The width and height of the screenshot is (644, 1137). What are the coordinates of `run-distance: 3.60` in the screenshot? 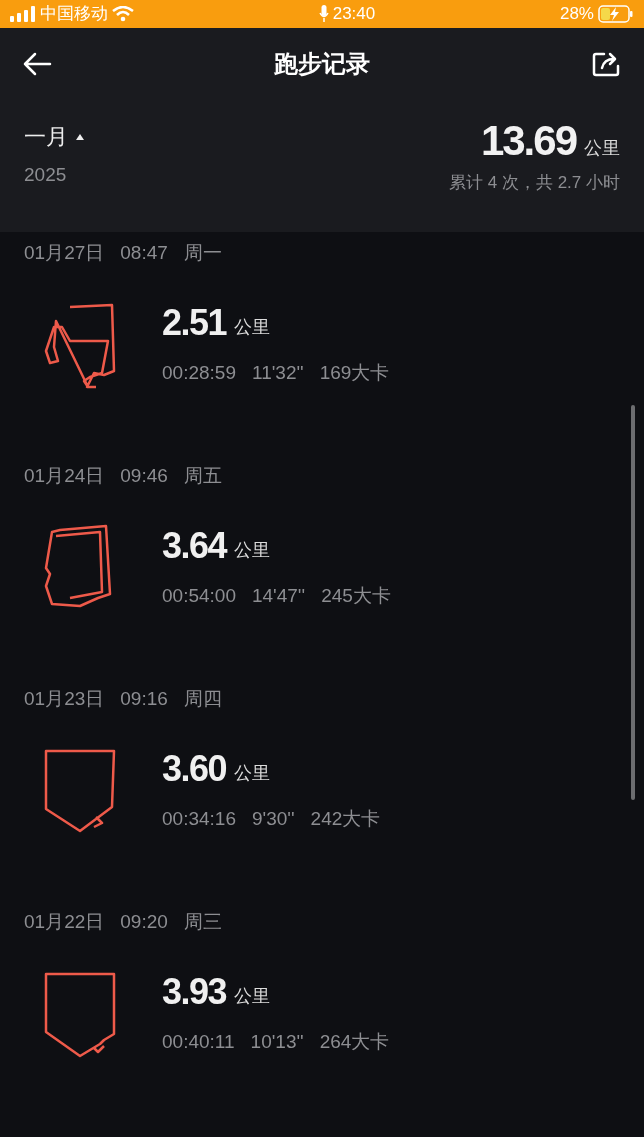 It's located at (194, 768).